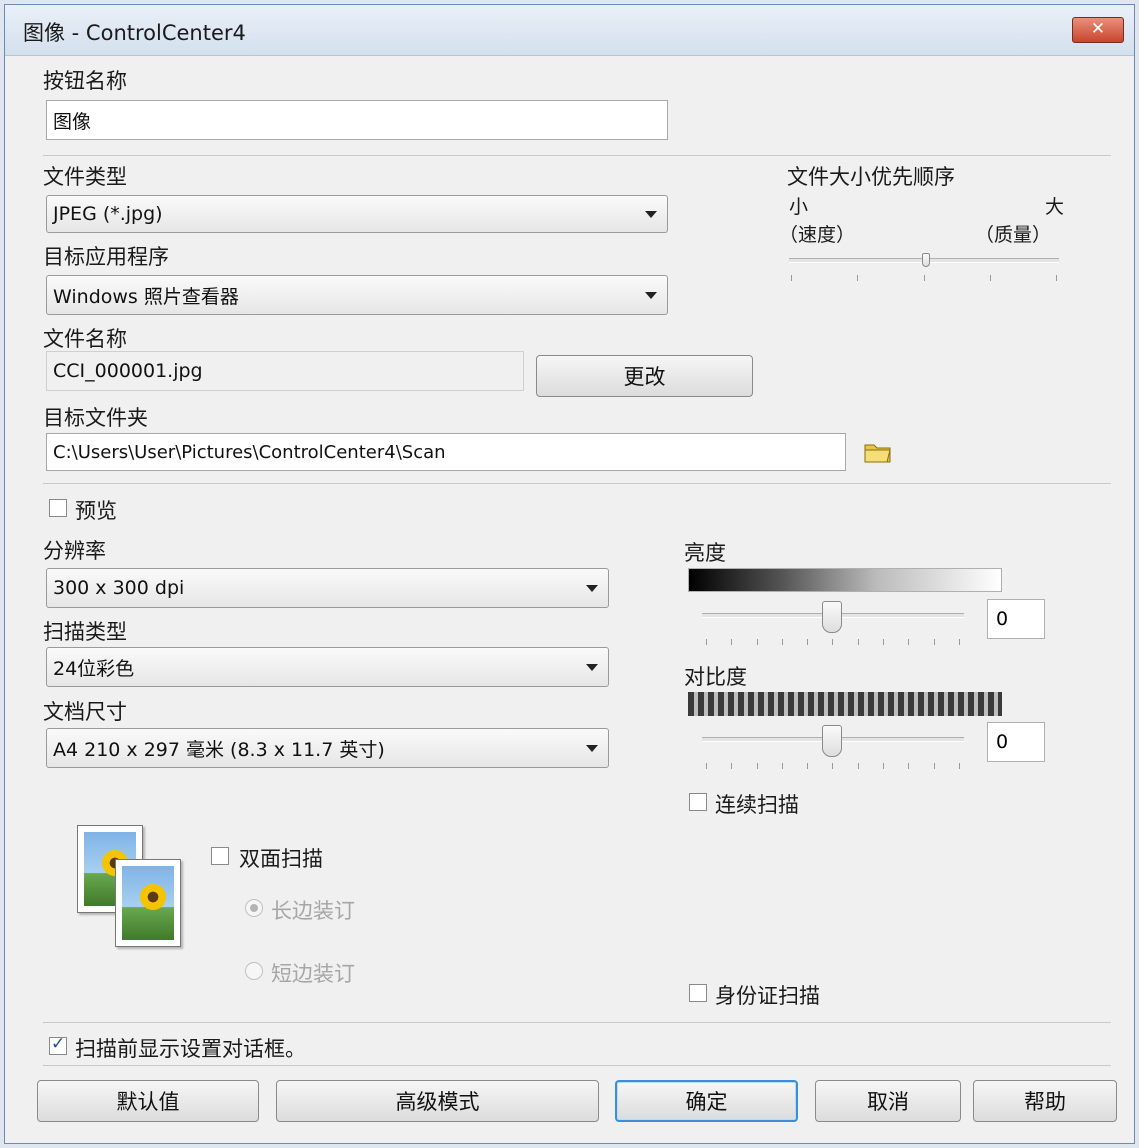  What do you see at coordinates (357, 214) in the screenshot?
I see `file-type-select: JPEG (*.jpg)` at bounding box center [357, 214].